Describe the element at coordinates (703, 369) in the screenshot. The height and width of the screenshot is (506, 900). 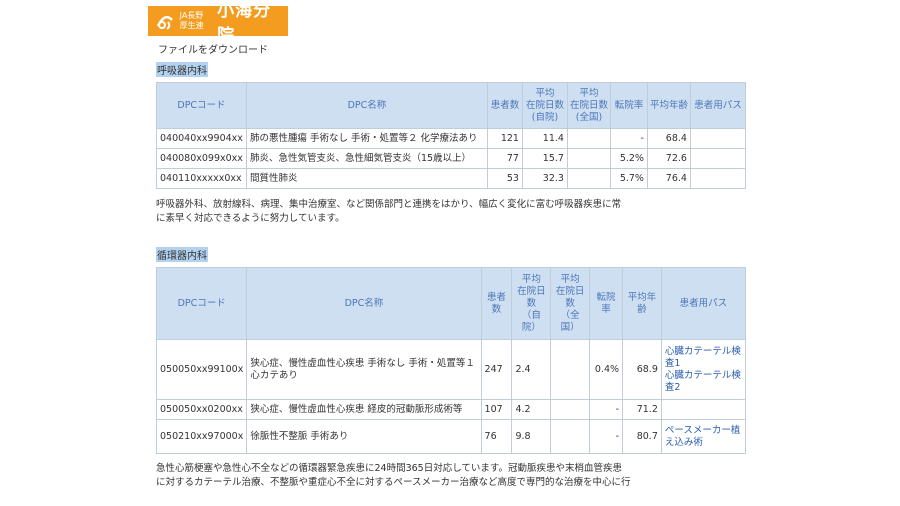
I see `cell-patient-path: 心臓カテーテル検 査1 心臓カテーテル検 査2` at that location.